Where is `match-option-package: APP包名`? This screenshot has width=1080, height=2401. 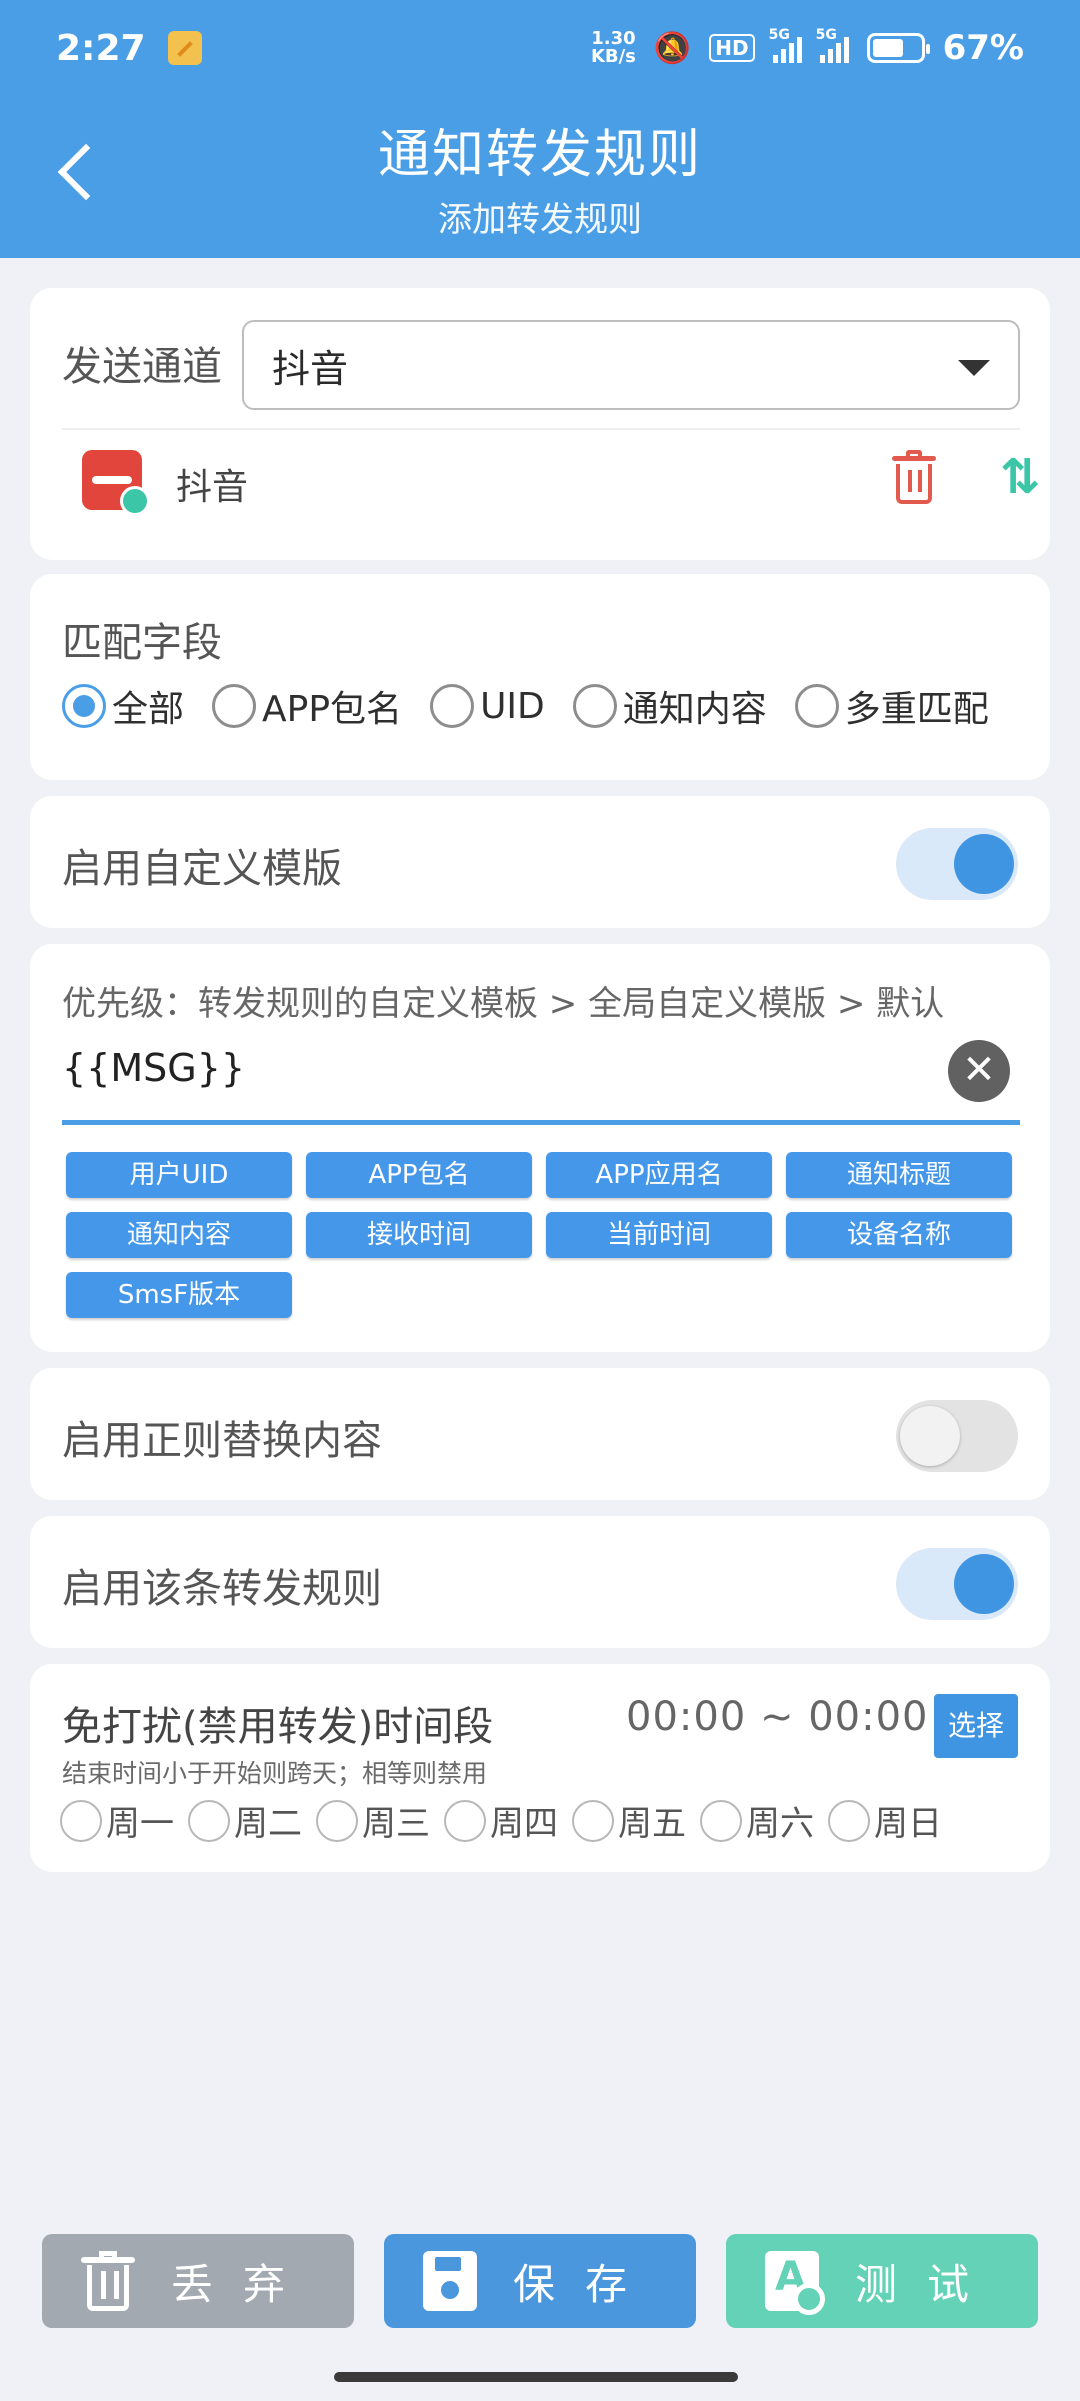 match-option-package: APP包名 is located at coordinates (307, 706).